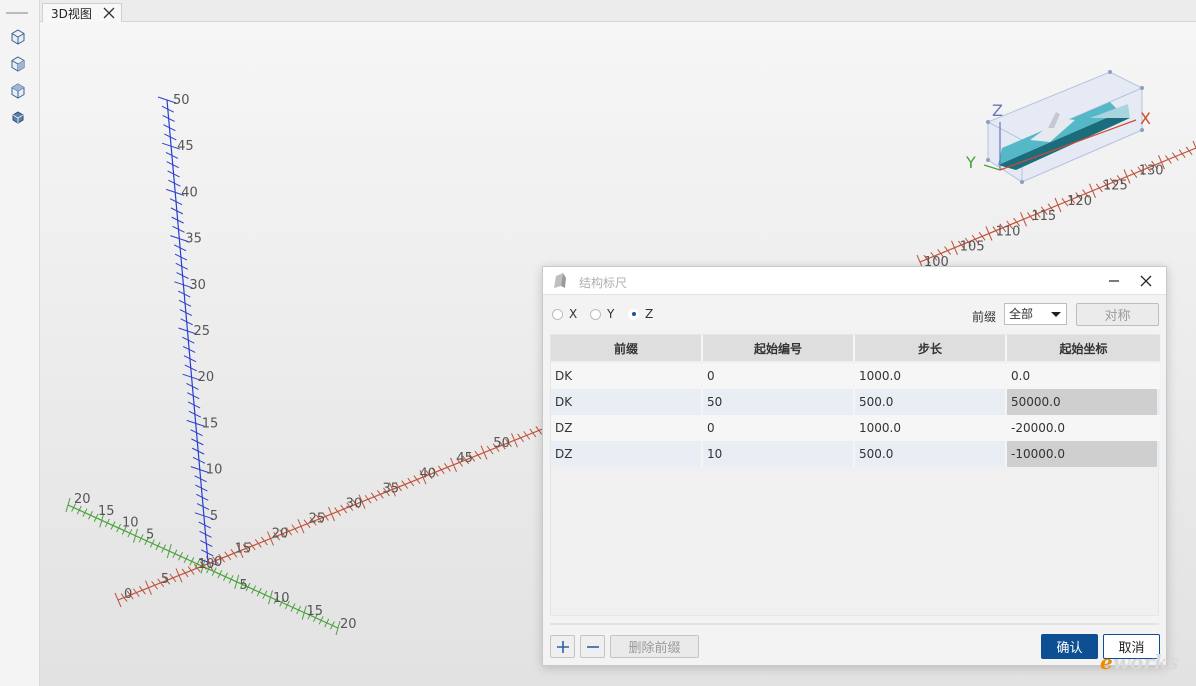 The height and width of the screenshot is (686, 1196). I want to click on x-axis-label: 25, so click(317, 519).